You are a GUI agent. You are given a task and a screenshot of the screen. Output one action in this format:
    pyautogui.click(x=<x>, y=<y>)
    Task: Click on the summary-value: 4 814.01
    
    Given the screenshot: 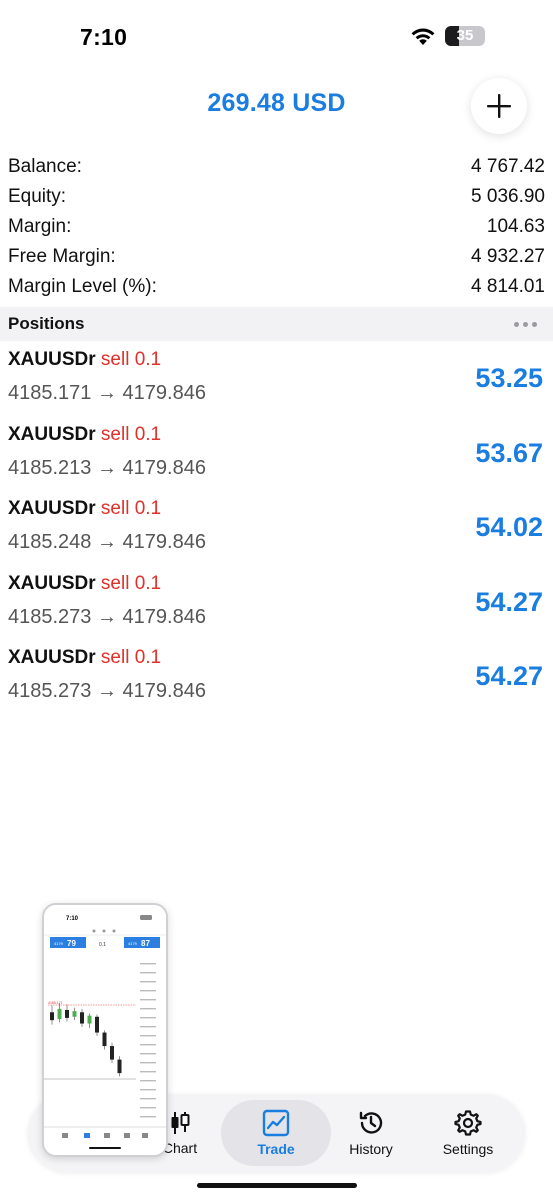 What is the action you would take?
    pyautogui.click(x=508, y=286)
    